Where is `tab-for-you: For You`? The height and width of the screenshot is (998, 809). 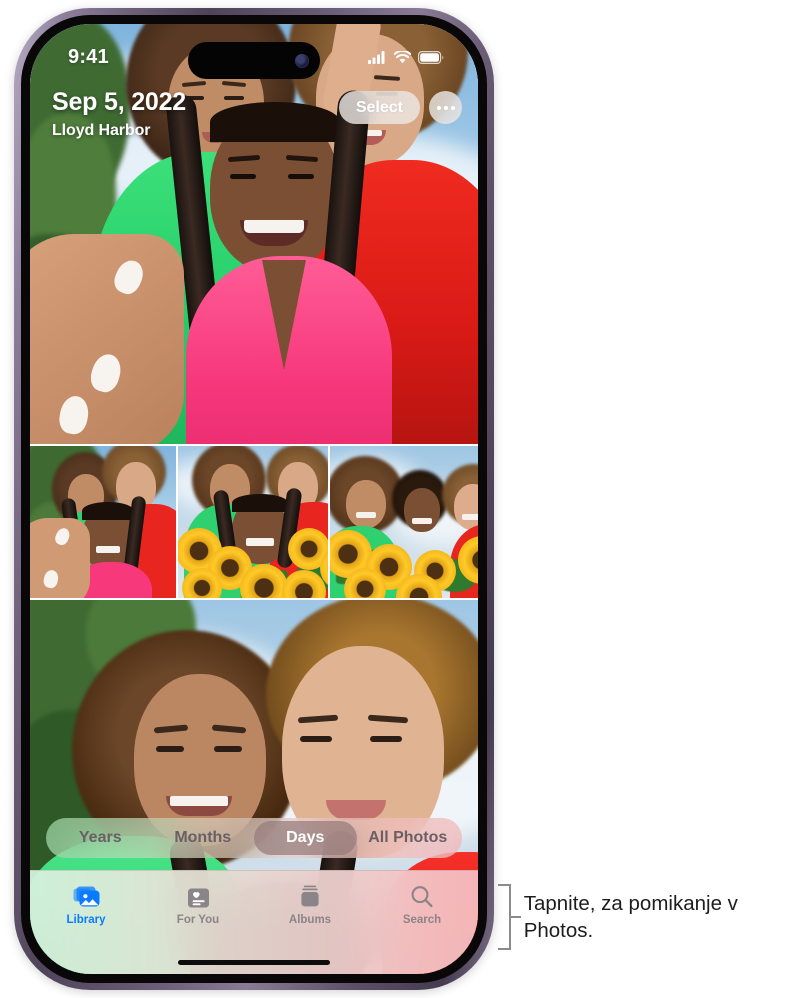 tab-for-you: For You is located at coordinates (198, 904).